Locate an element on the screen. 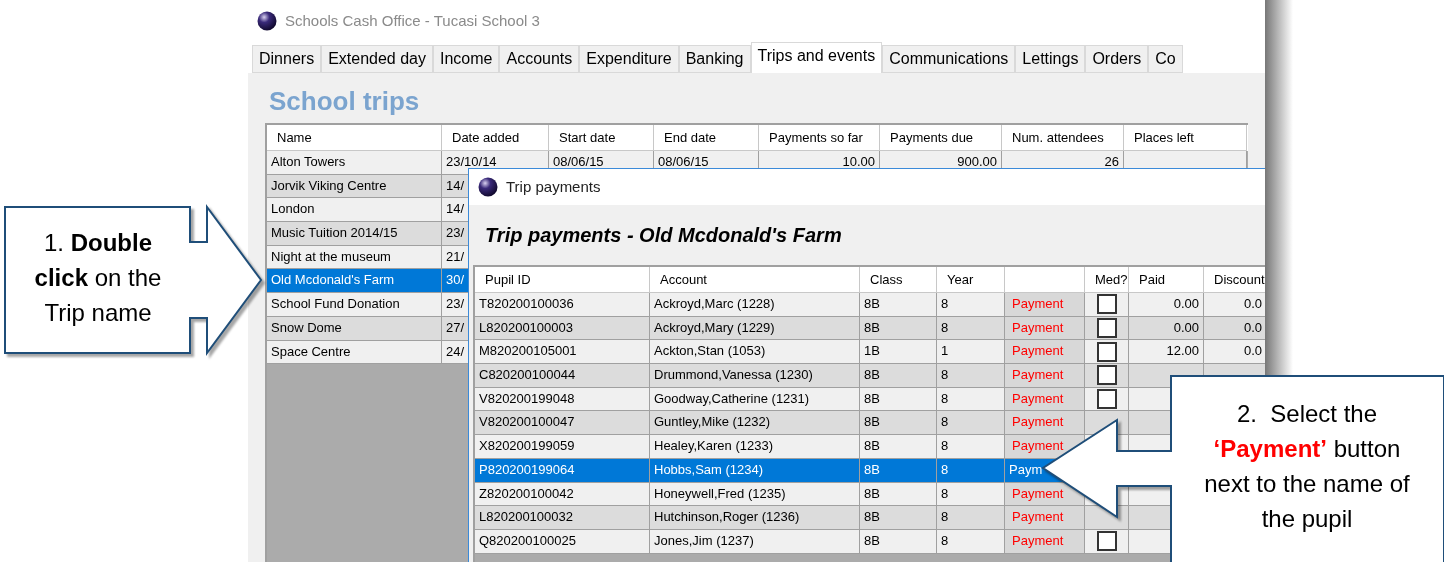 The height and width of the screenshot is (562, 1444). table-cell: Ackton,Stan (1053) is located at coordinates (755, 352).